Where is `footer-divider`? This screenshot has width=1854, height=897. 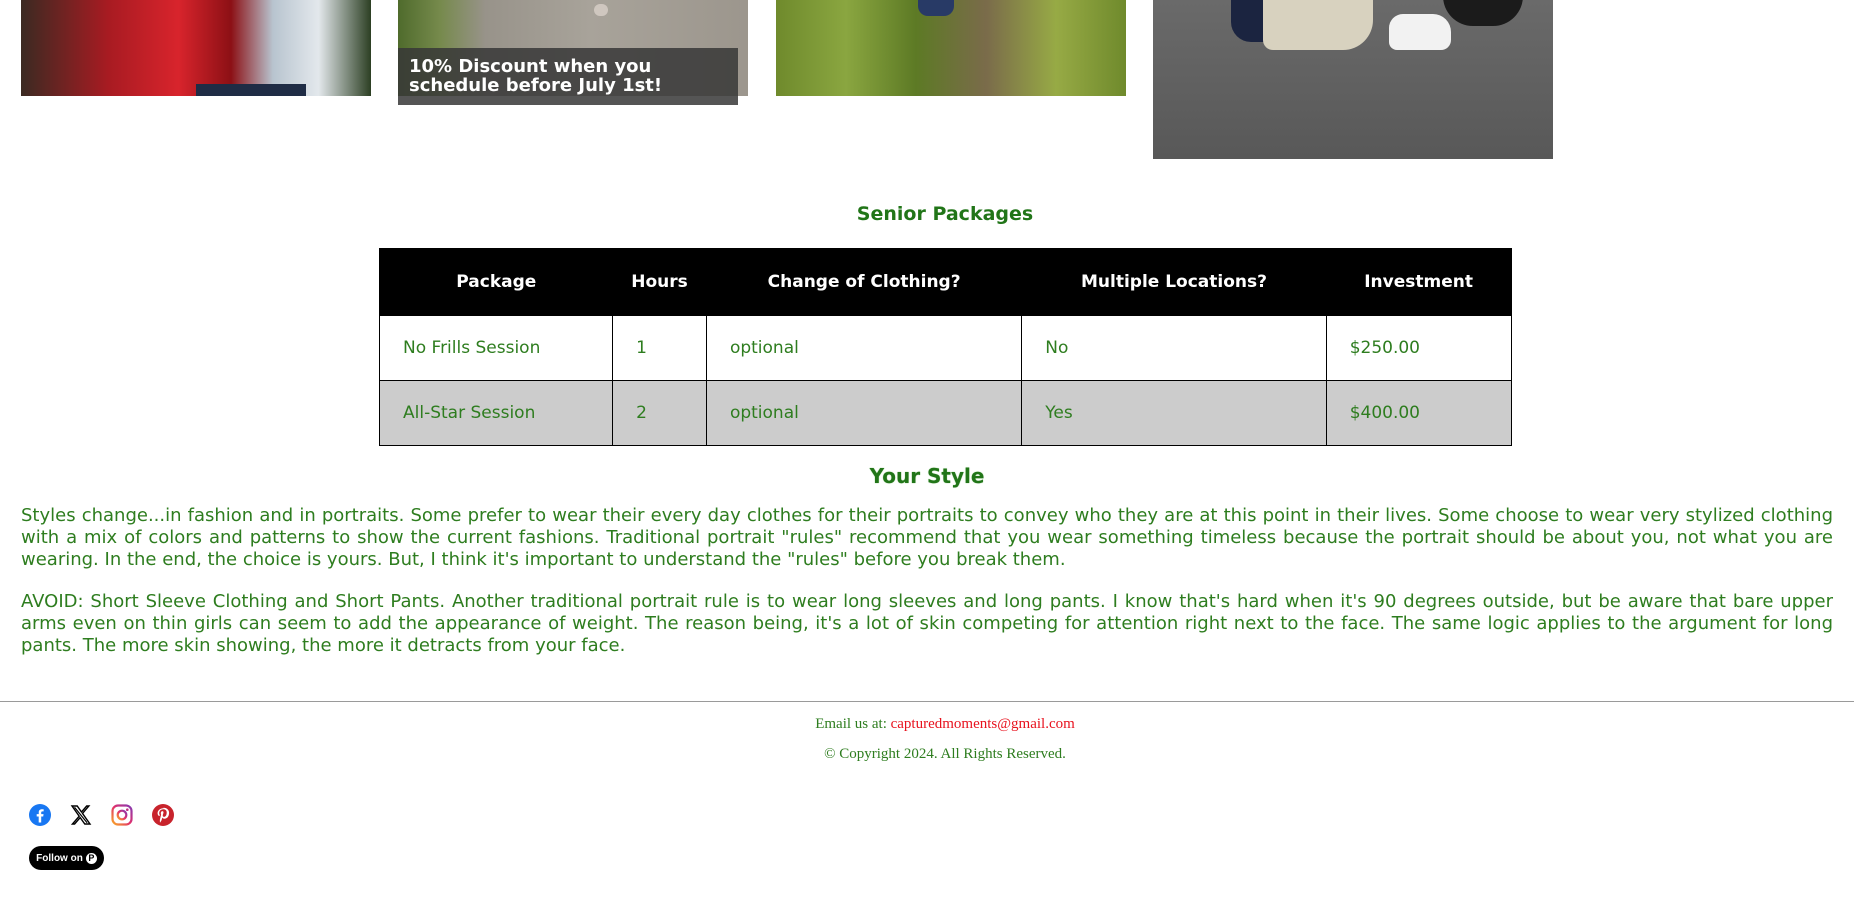
footer-divider is located at coordinates (927, 701).